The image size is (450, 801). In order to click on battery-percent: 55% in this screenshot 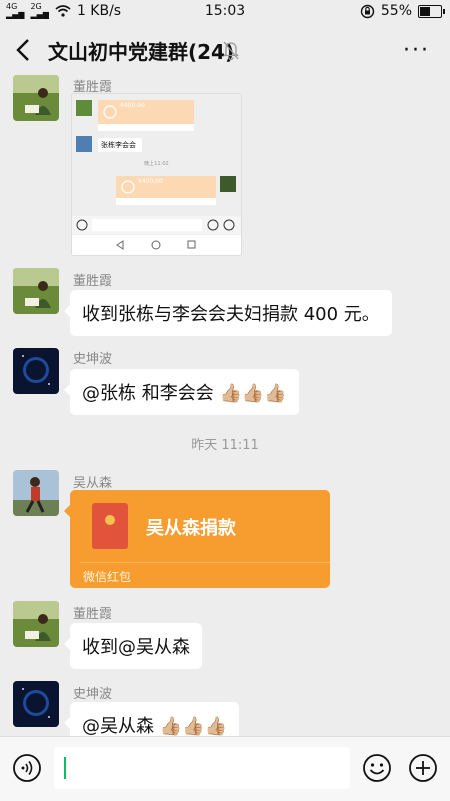, I will do `click(396, 11)`.